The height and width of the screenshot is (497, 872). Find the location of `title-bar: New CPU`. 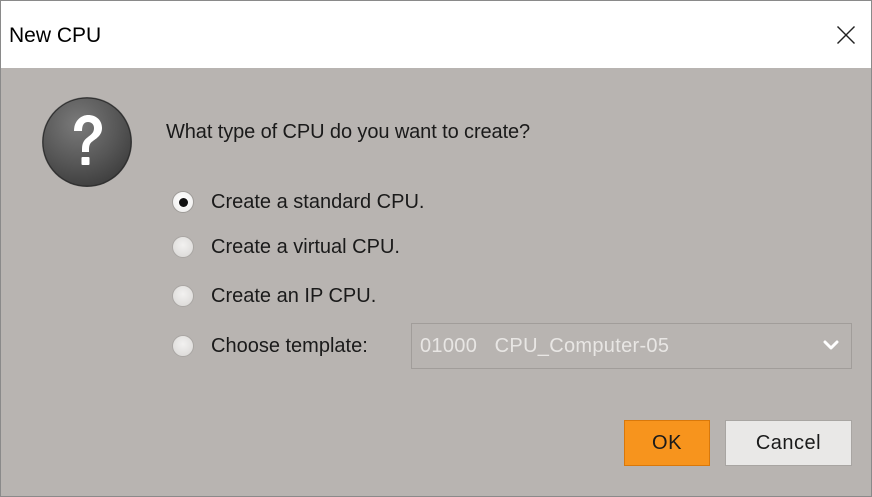

title-bar: New CPU is located at coordinates (436, 34).